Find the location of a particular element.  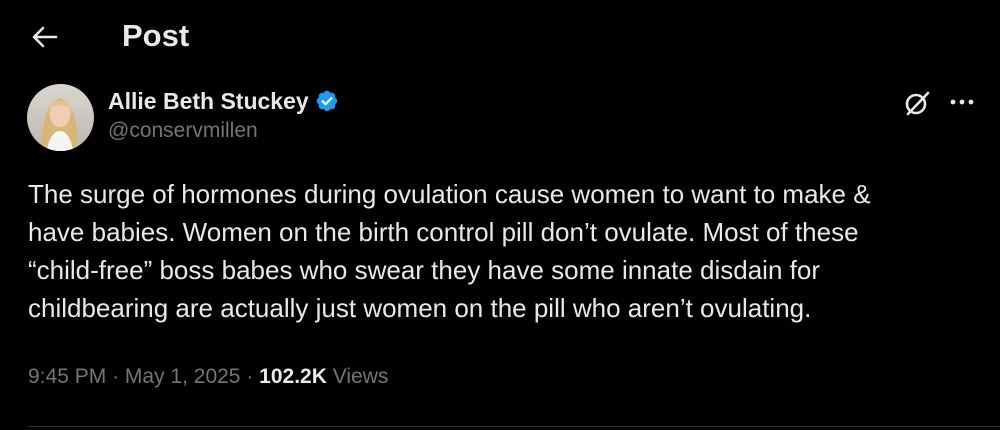

grok-button is located at coordinates (917, 103).